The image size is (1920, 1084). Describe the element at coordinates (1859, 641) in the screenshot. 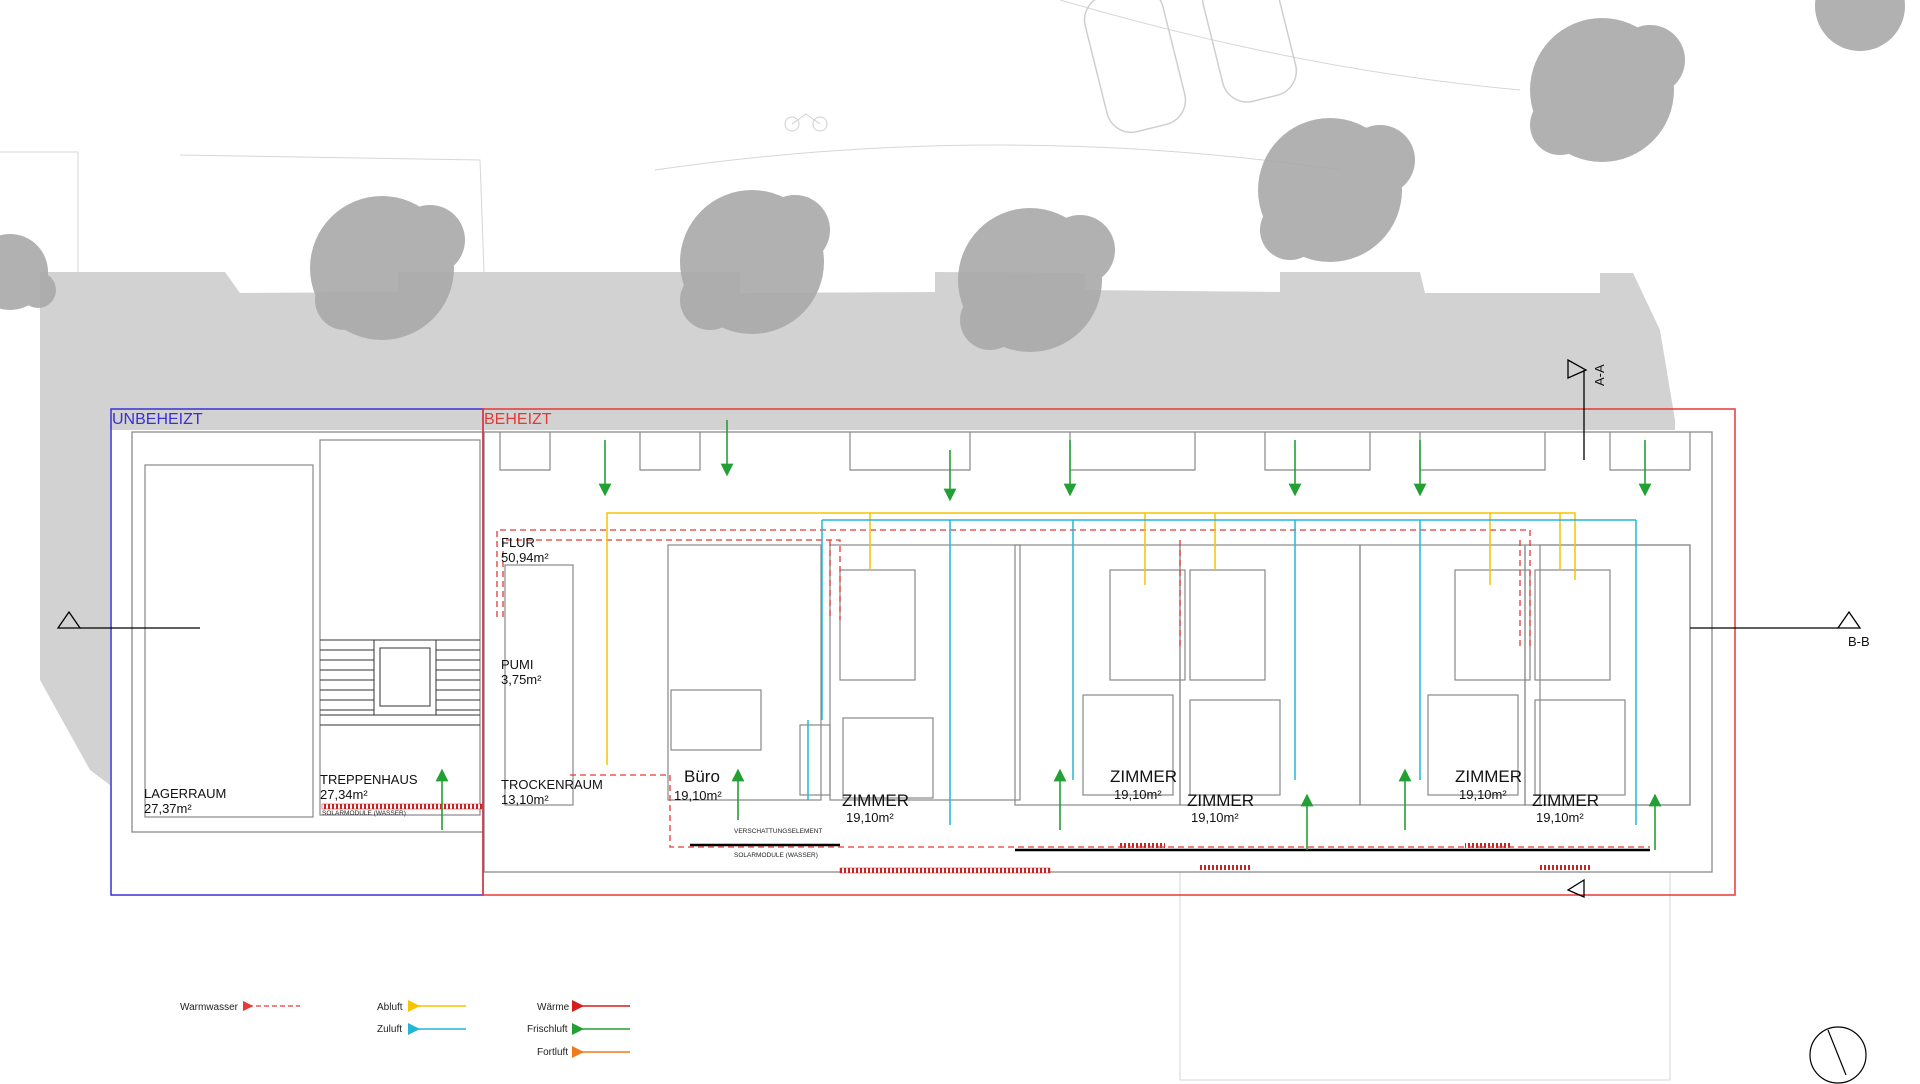

I see `section-bb-label: B-B` at that location.